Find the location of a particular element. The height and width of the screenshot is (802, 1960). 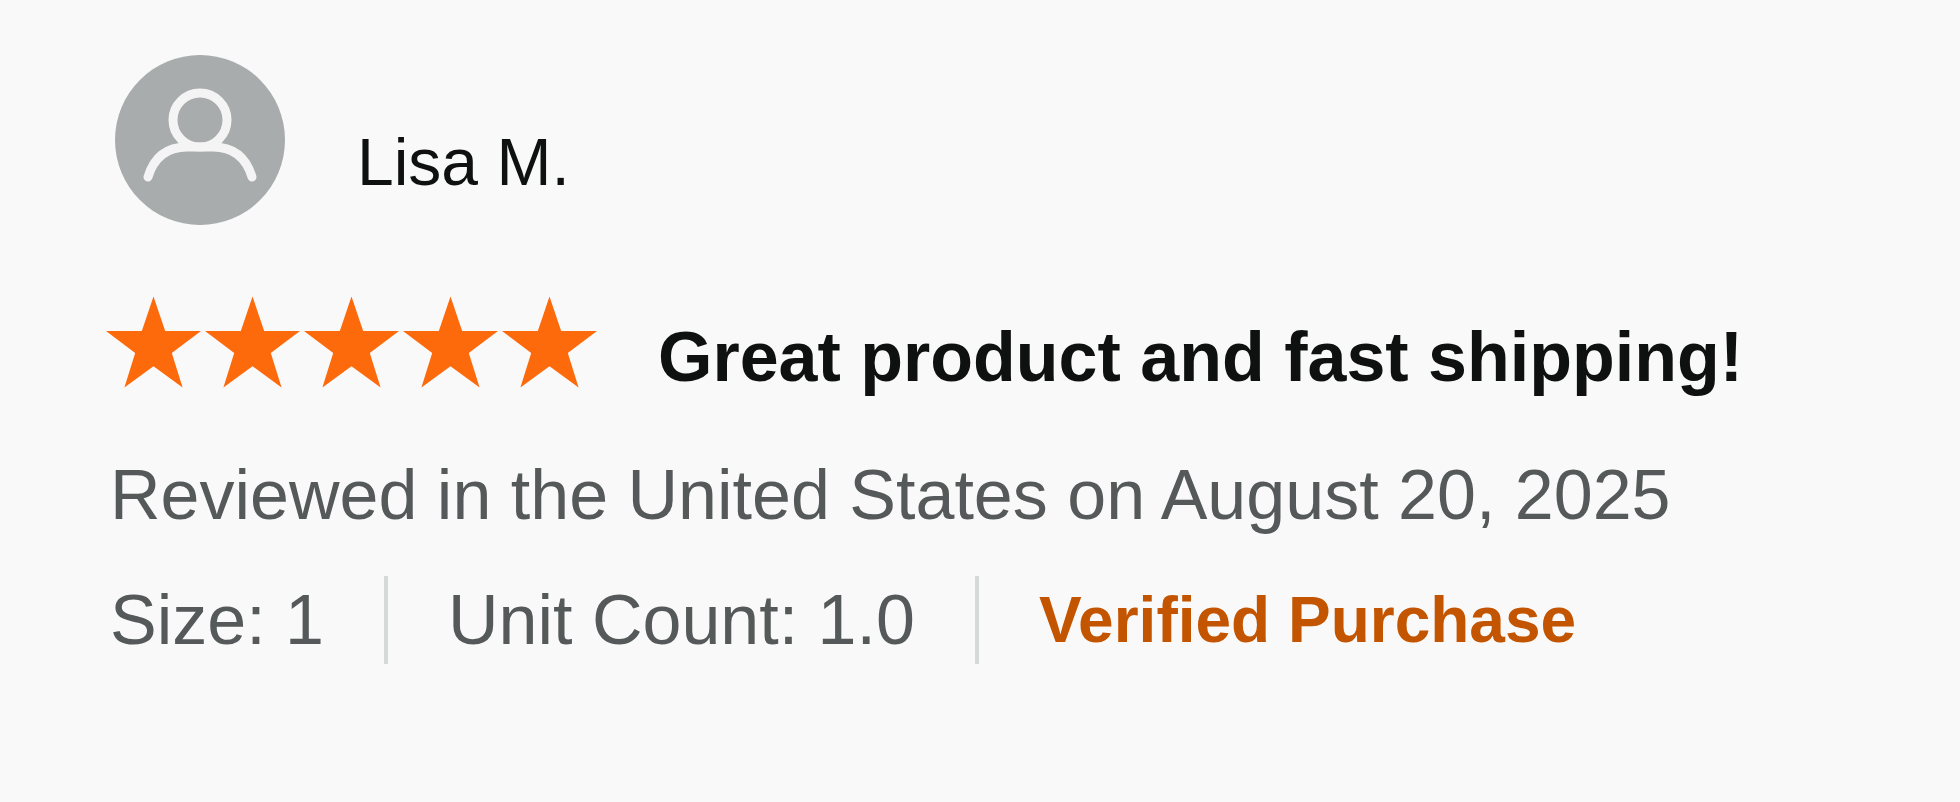

product-attribute: Unit Count: 1.0 is located at coordinates (681, 620).